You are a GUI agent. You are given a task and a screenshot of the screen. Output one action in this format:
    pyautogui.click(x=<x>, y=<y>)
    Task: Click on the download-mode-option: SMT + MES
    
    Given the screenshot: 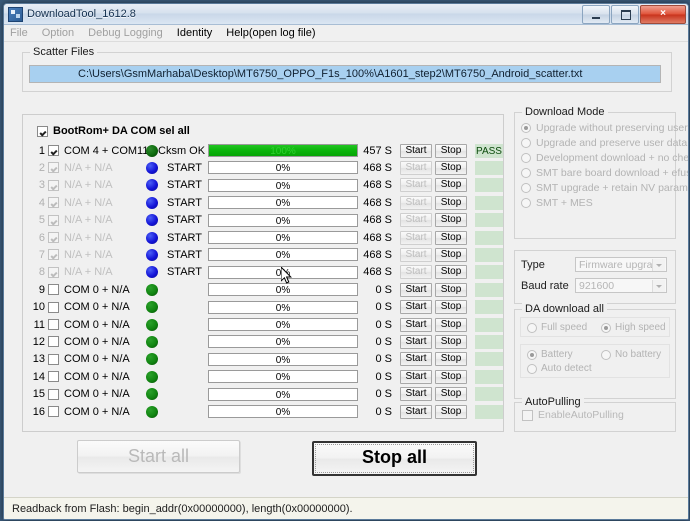 What is the action you would take?
    pyautogui.click(x=598, y=203)
    